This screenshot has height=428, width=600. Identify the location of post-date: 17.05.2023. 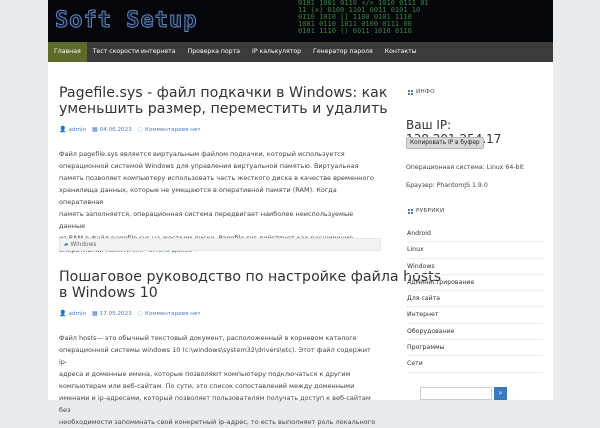
(116, 314).